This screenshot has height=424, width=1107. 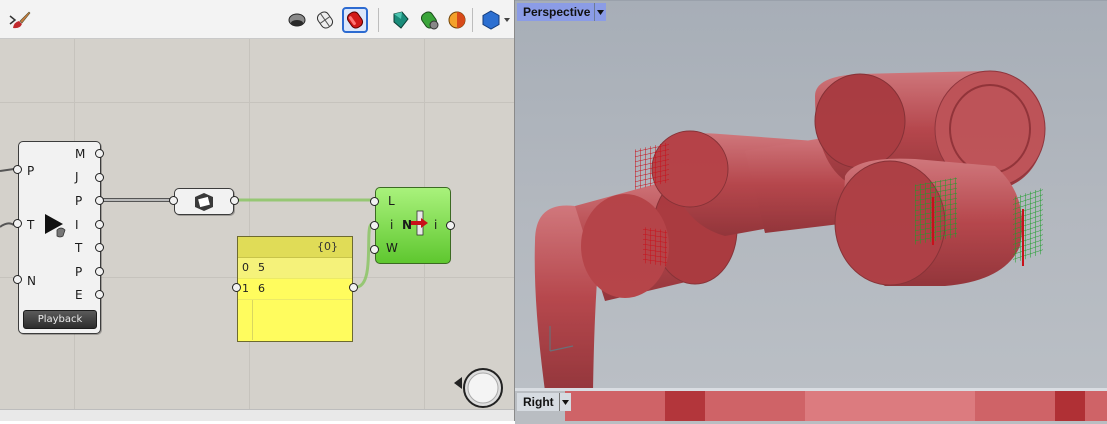 I want to click on preview-selected-icon, so click(x=401, y=20).